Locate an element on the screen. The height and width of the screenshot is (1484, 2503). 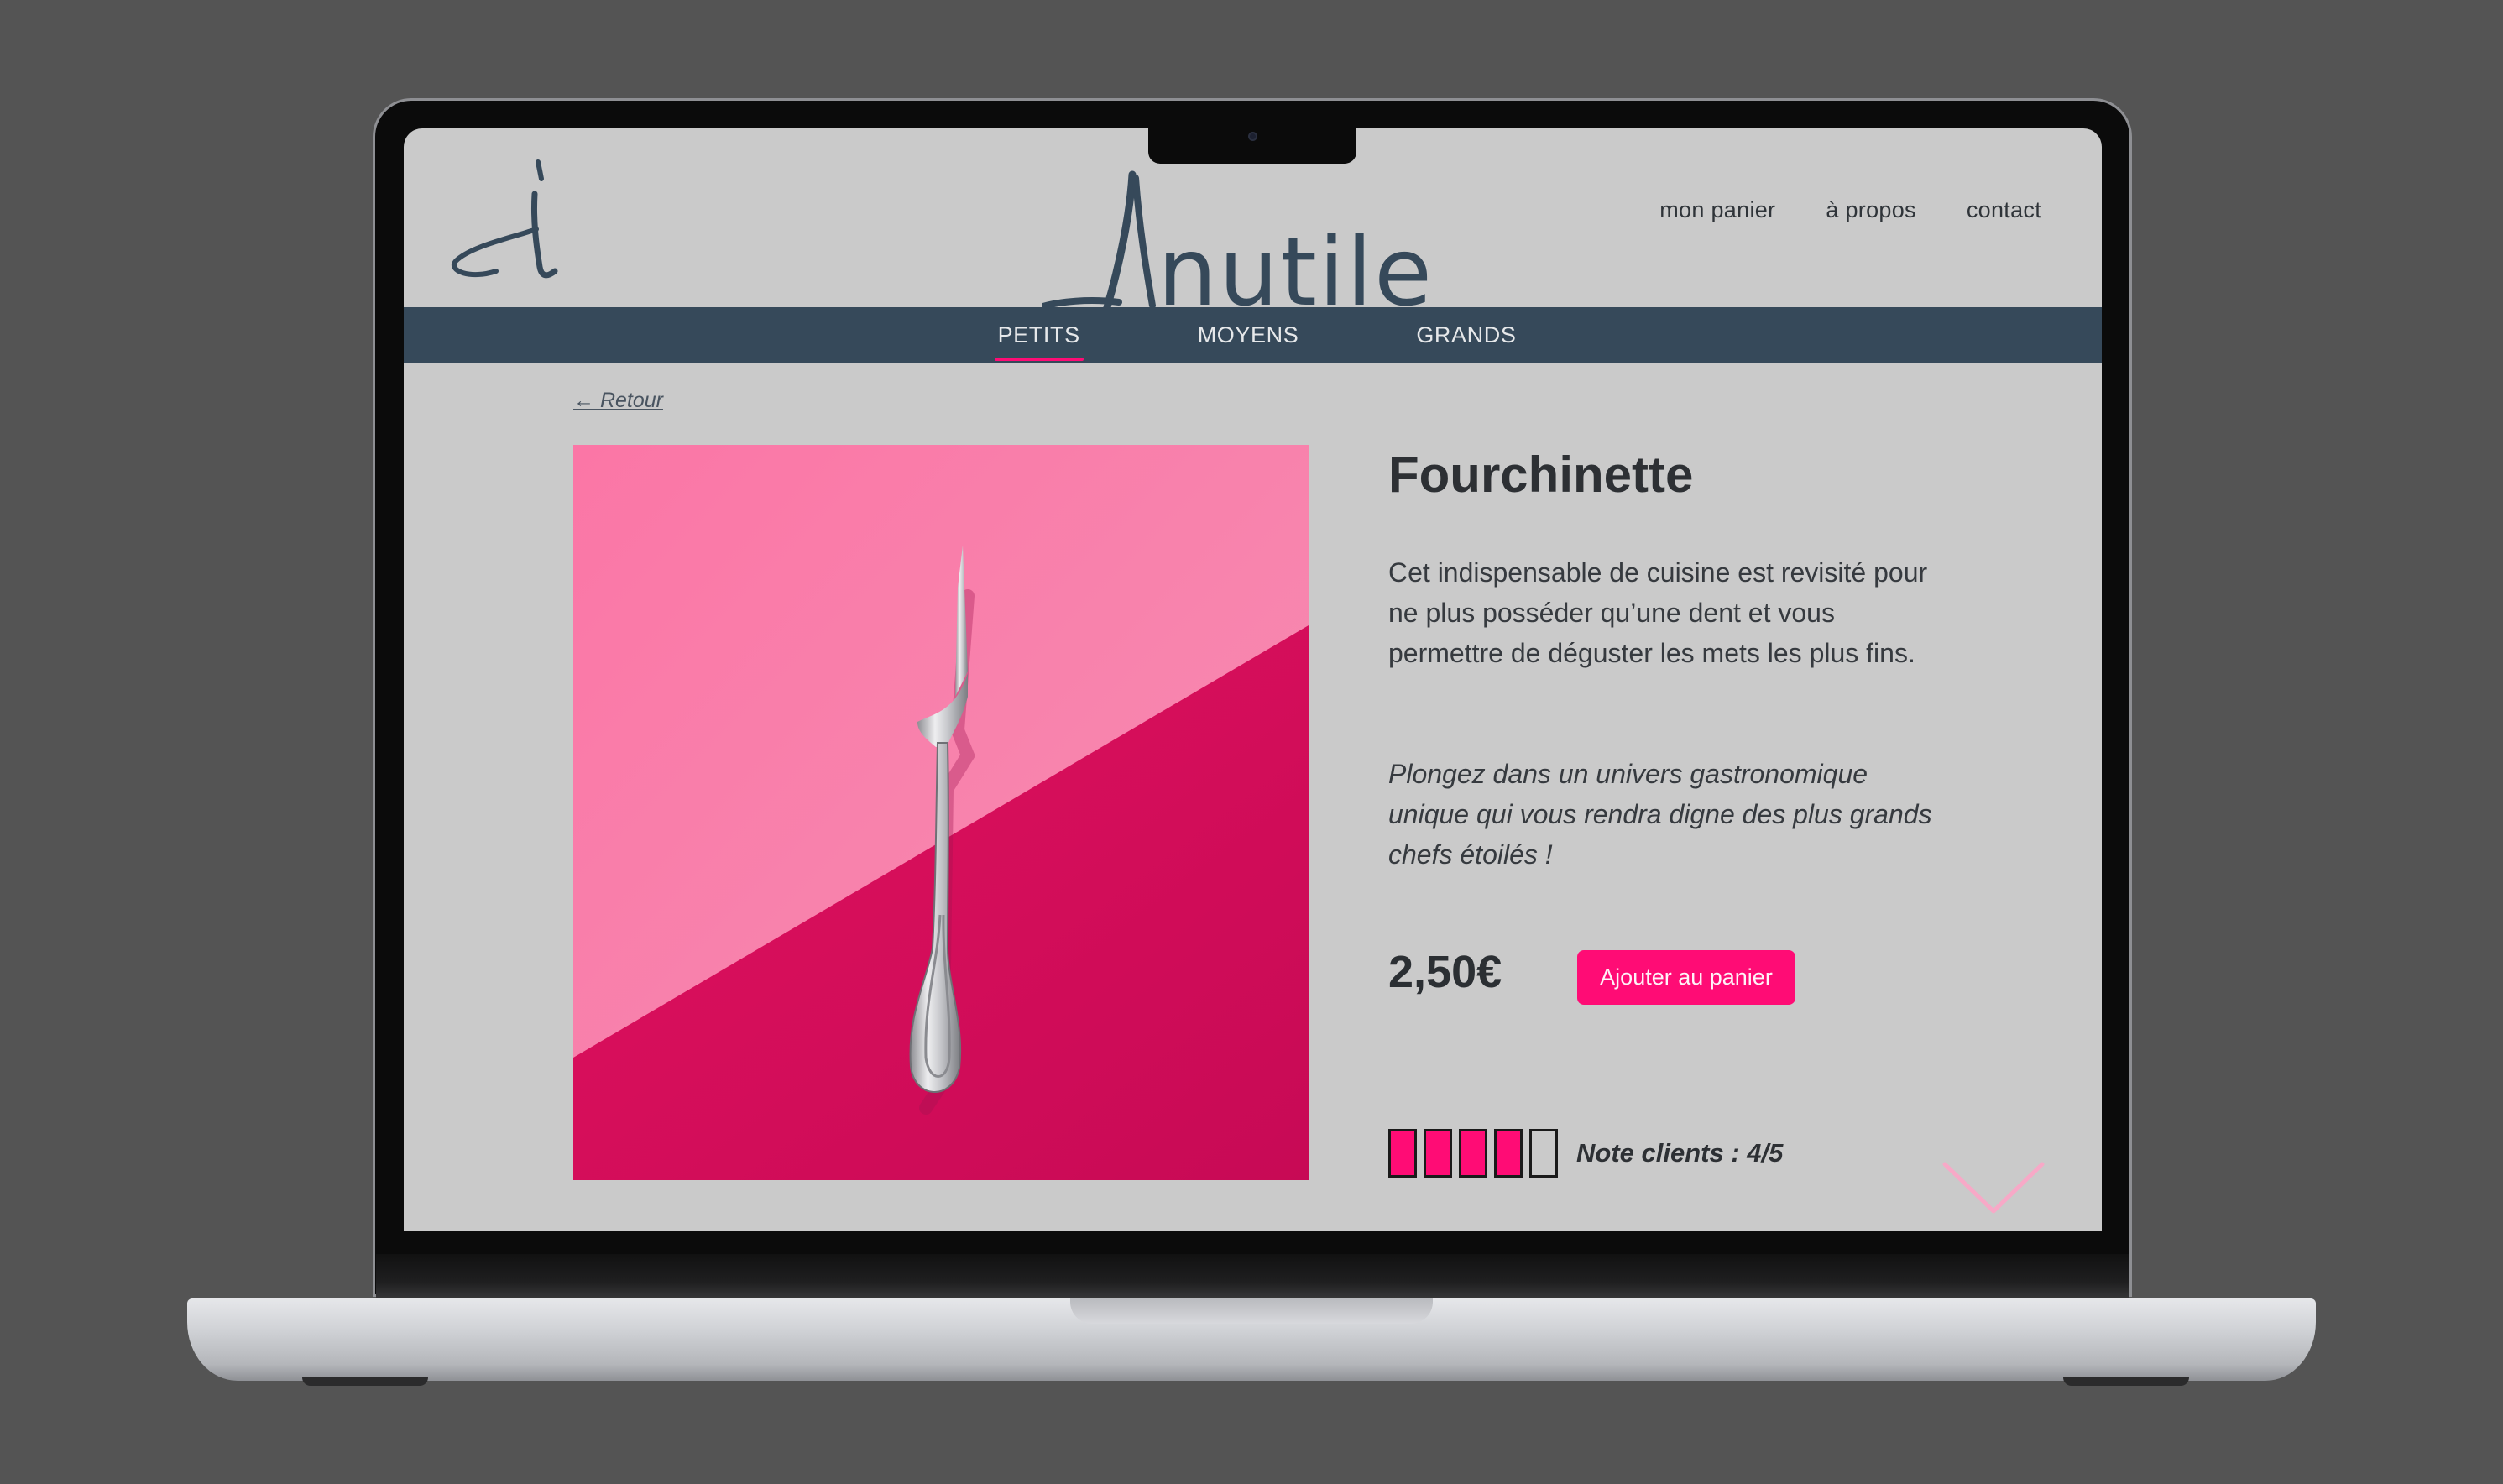
category-bar: PETITS MOYENS GRANDS is located at coordinates (1253, 335).